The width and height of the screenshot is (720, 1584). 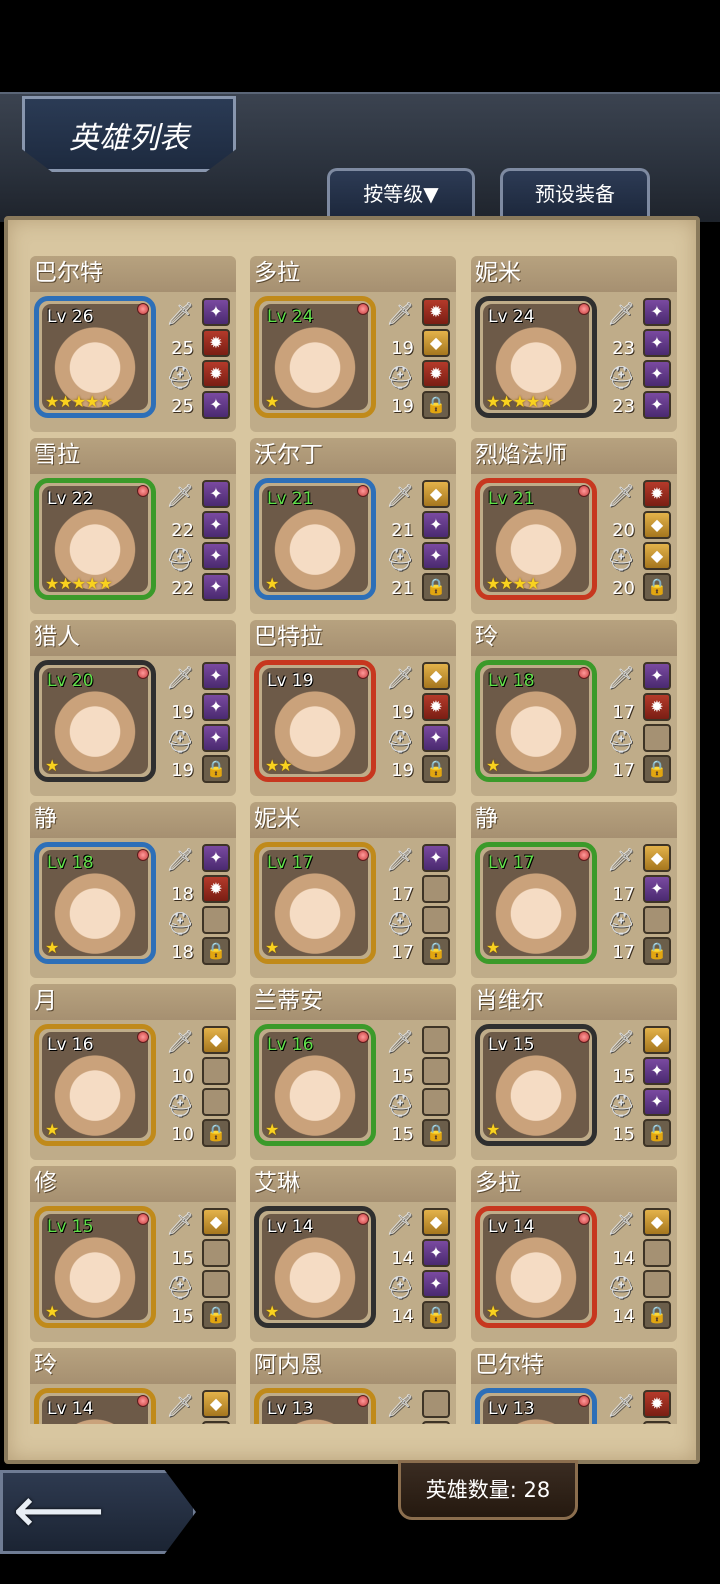 I want to click on hero-card: 妮米 Lv 17 ★ 🗡 17 ⛑ 17 ✦ 🔒, so click(x=353, y=890).